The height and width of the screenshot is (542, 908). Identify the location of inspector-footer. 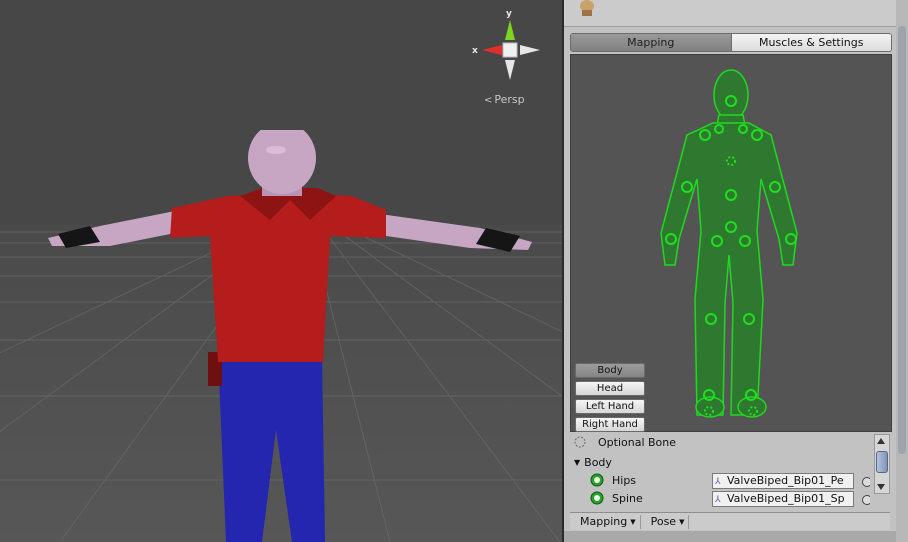
(736, 536).